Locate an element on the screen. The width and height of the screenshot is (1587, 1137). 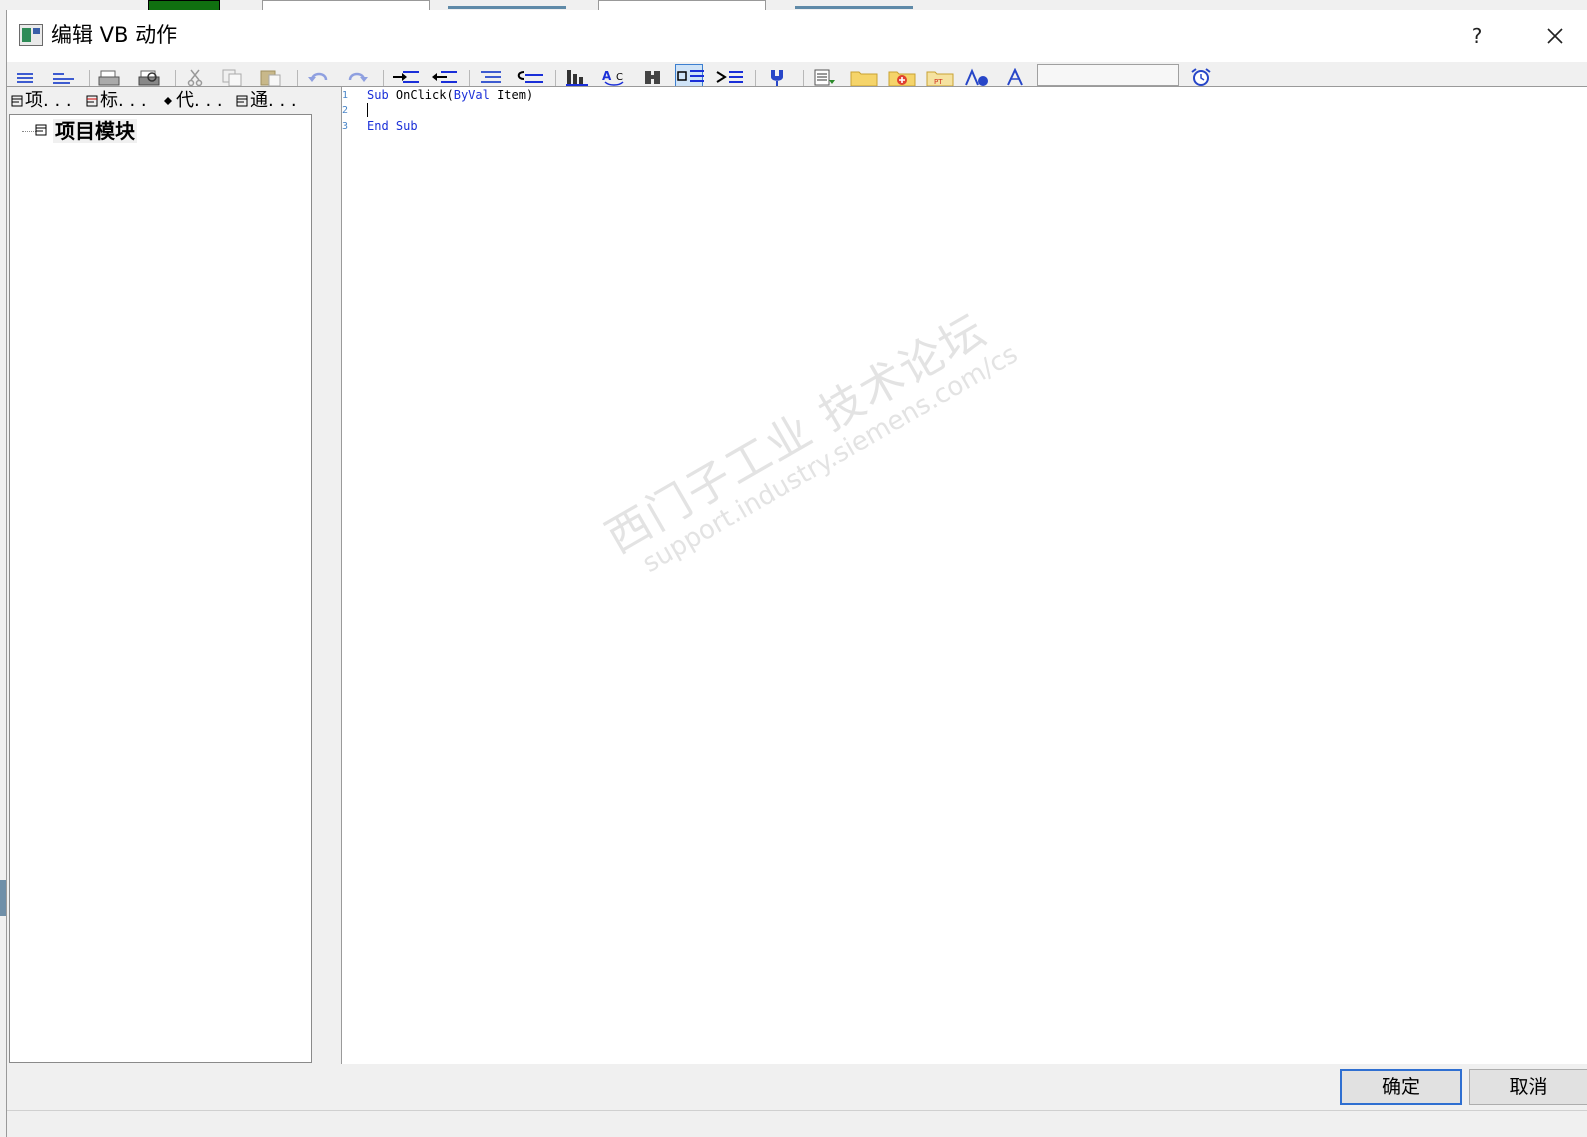
indent-button is located at coordinates (25, 76).